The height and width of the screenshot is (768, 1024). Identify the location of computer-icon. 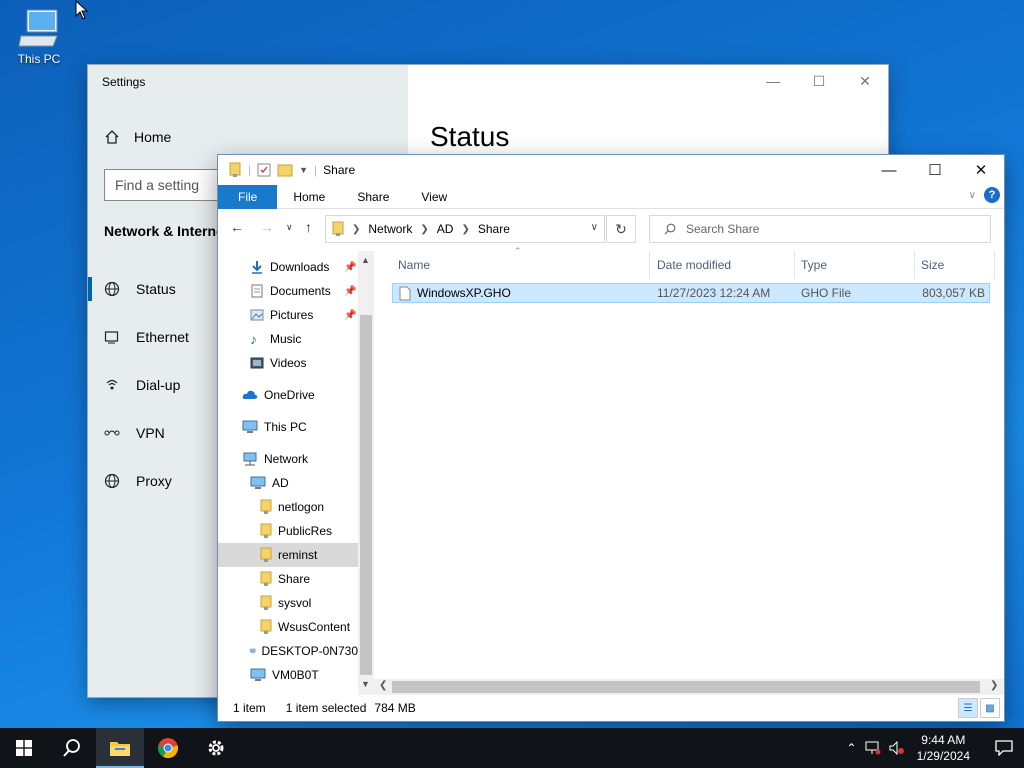
(258, 674).